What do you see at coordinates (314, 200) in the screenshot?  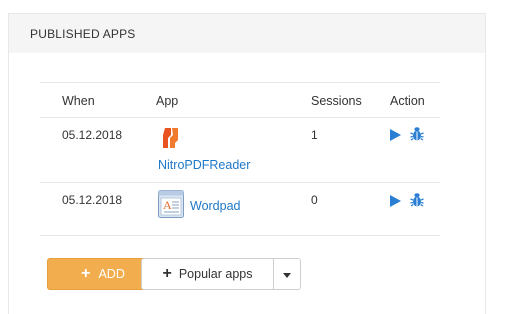 I see `row-sessions: 0` at bounding box center [314, 200].